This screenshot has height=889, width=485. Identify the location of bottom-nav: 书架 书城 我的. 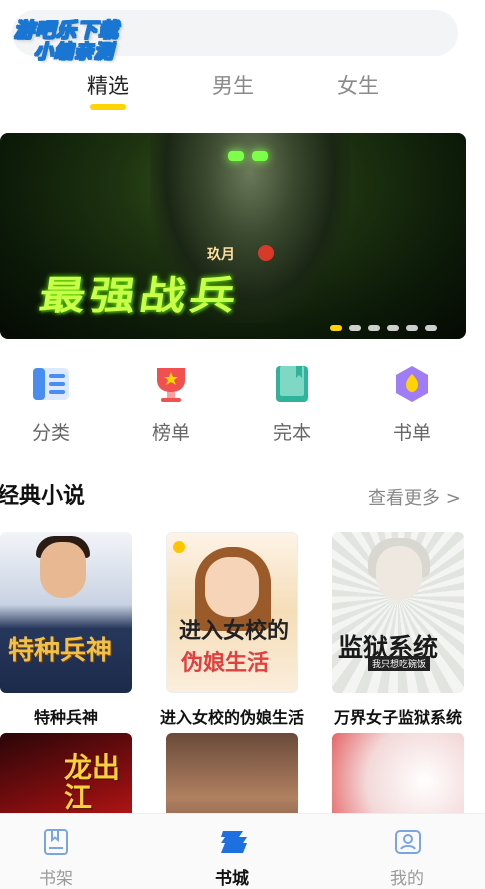
(242, 851).